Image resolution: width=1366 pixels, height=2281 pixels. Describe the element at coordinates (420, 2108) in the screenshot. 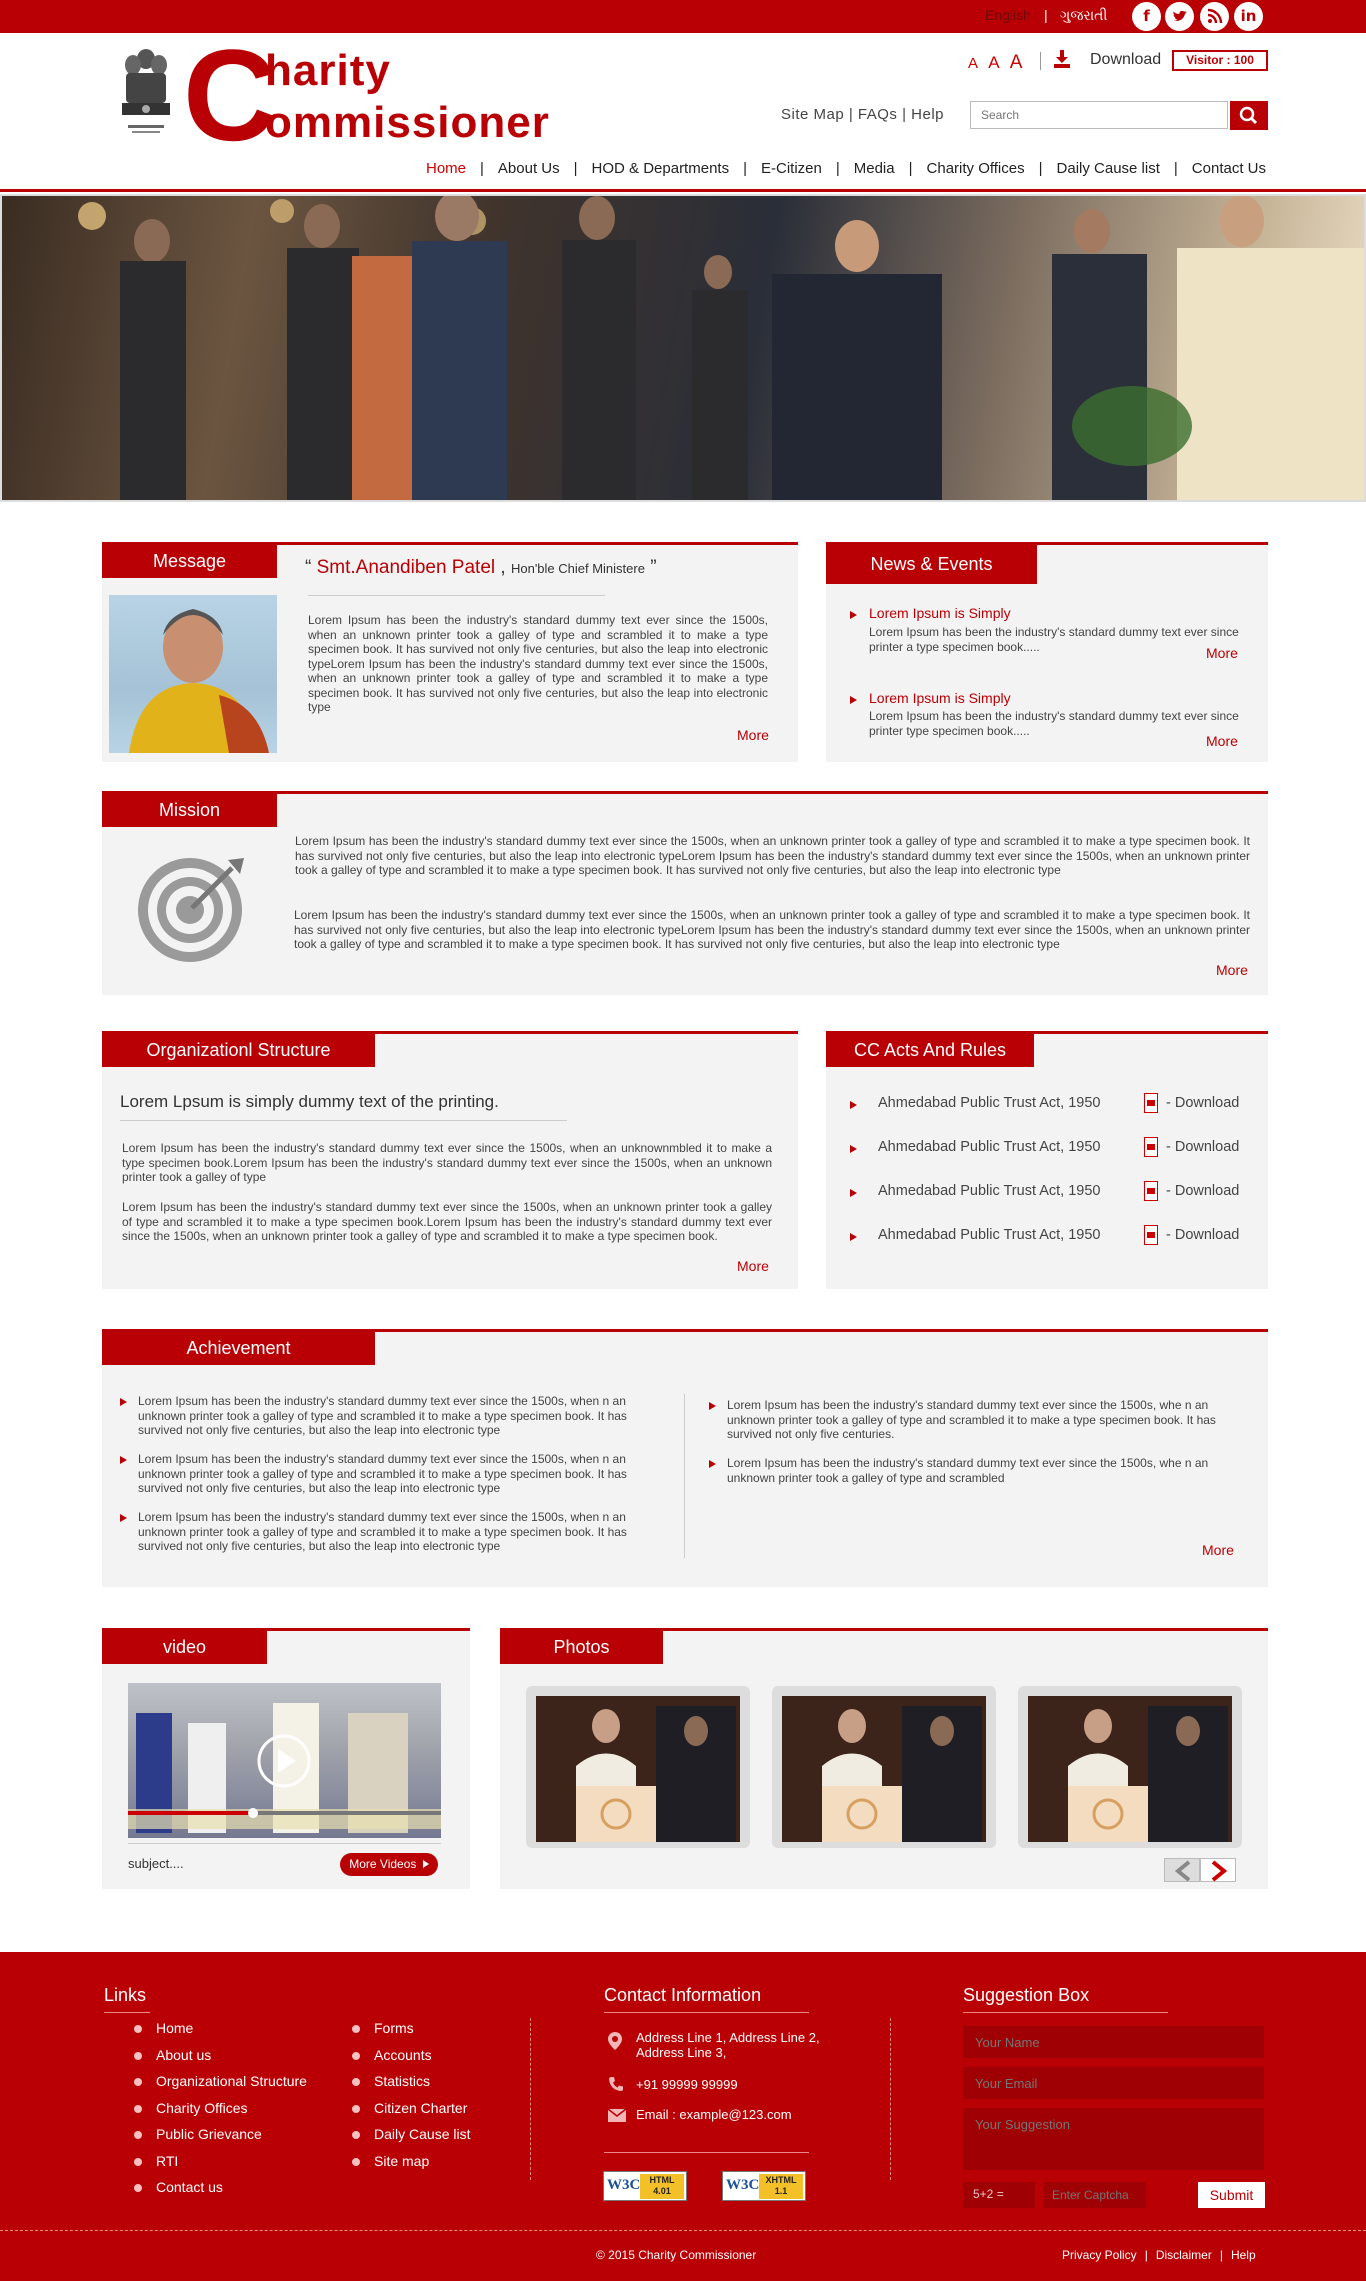

I see `footer-link: Citizen Charter` at that location.